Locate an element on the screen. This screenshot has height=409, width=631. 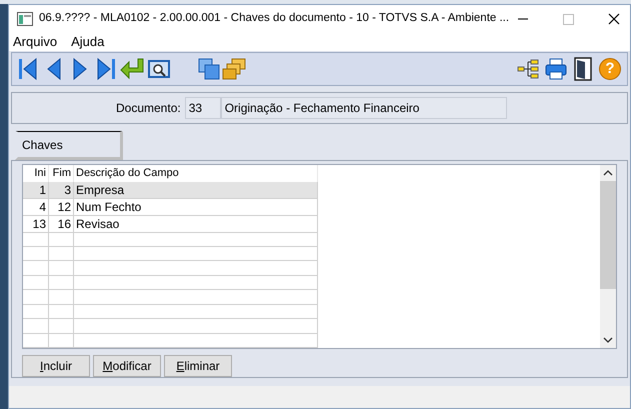
first-record-icon is located at coordinates (28, 69).